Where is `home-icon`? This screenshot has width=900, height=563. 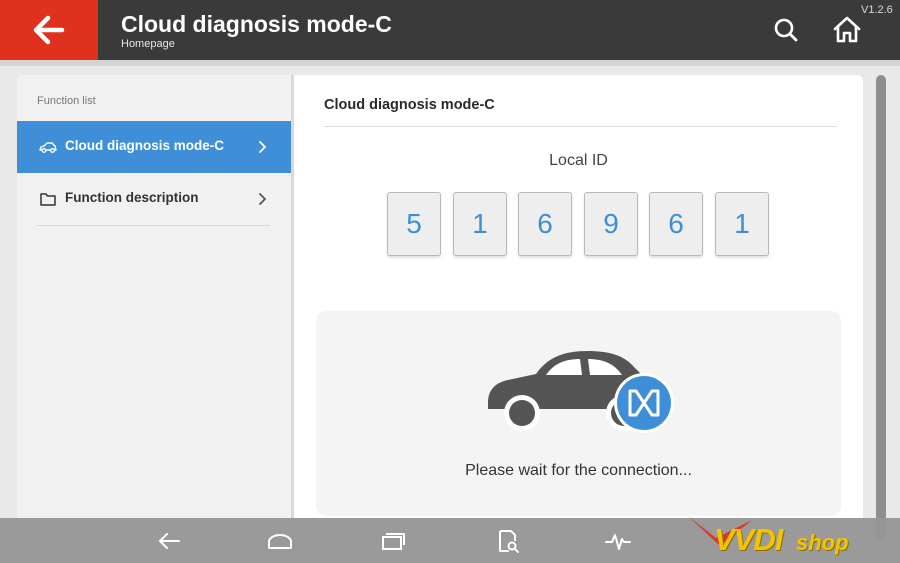 home-icon is located at coordinates (847, 29).